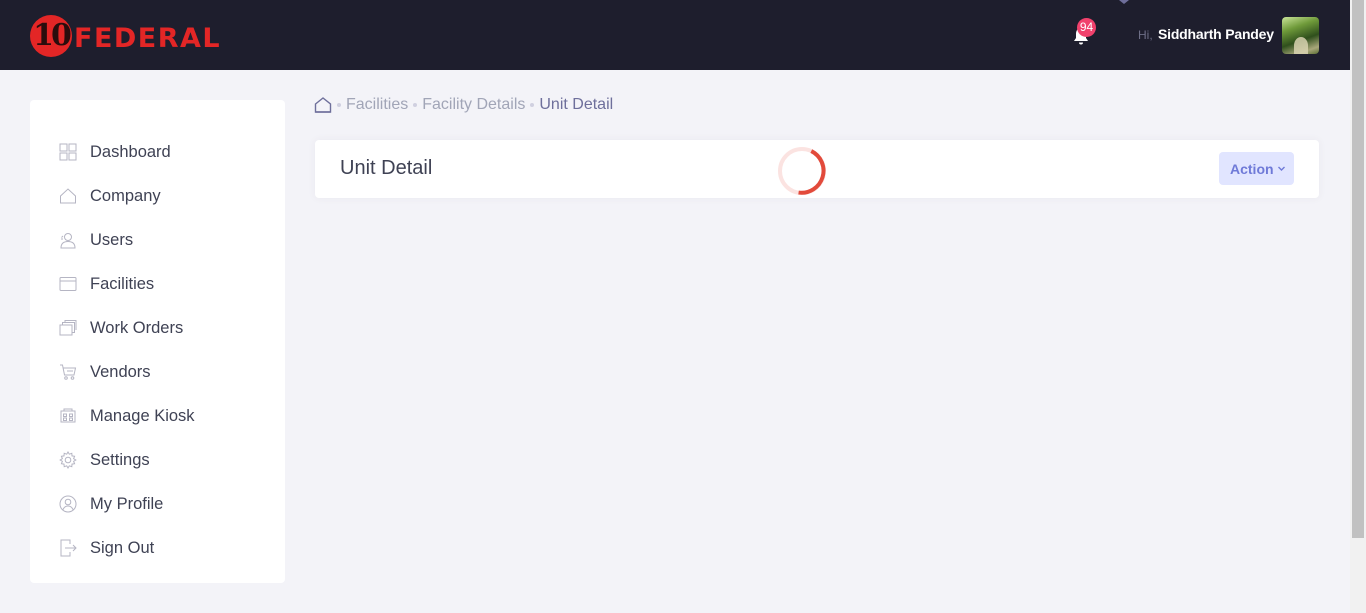  Describe the element at coordinates (675, 35) in the screenshot. I see `top-header: 10 FEDERAL 94 Hi, Siddharth Pandey` at that location.